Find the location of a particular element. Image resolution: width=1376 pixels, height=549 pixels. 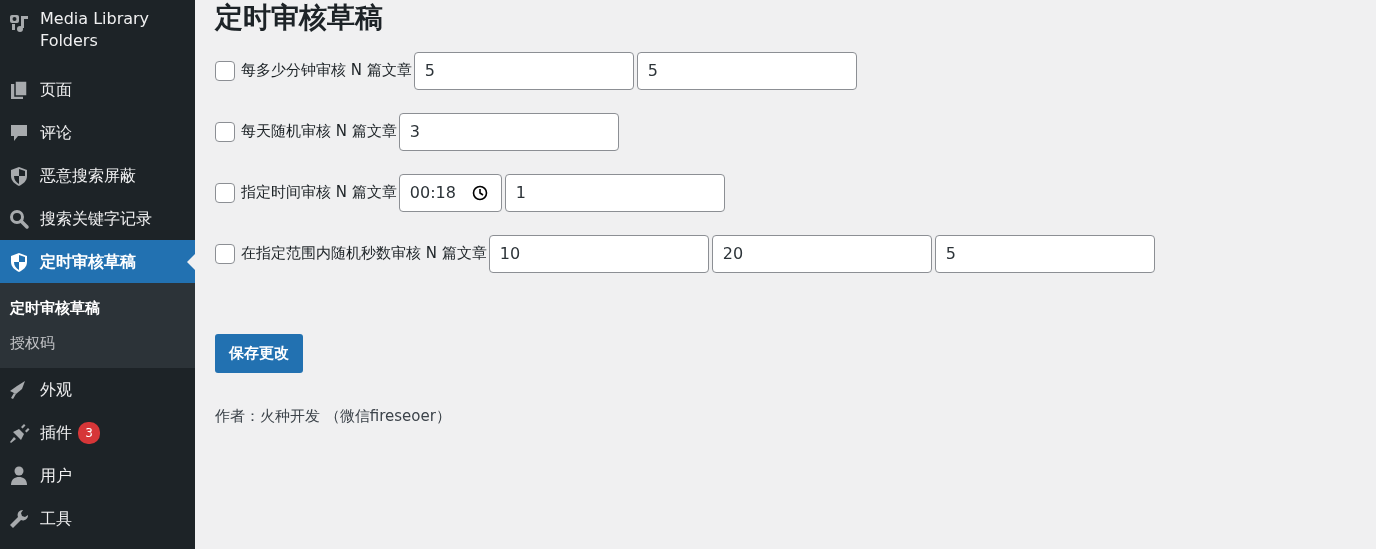

page-title: 定时审核草稿 is located at coordinates (299, 16).